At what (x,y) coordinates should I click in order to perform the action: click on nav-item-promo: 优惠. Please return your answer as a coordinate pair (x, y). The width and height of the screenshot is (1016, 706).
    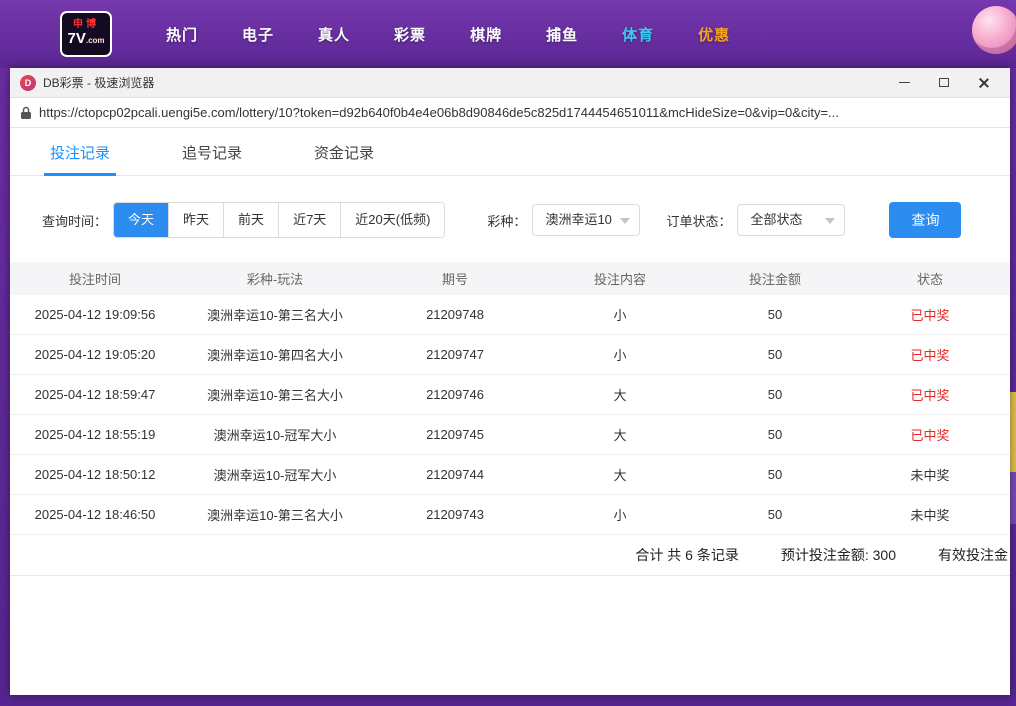
    Looking at the image, I should click on (714, 34).